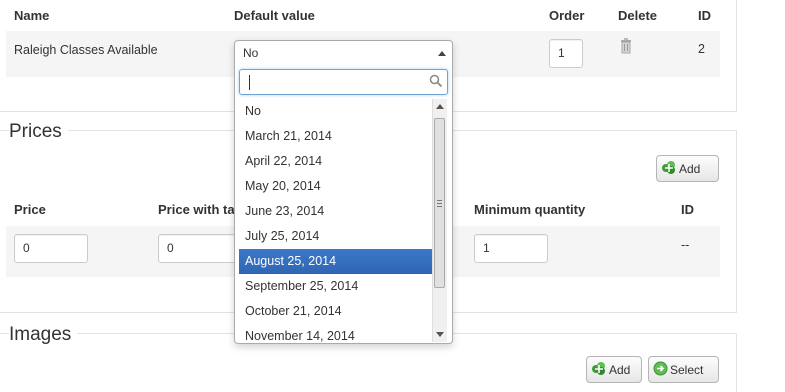 This screenshot has height=392, width=785. What do you see at coordinates (343, 54) in the screenshot?
I see `default-value-selected: No` at bounding box center [343, 54].